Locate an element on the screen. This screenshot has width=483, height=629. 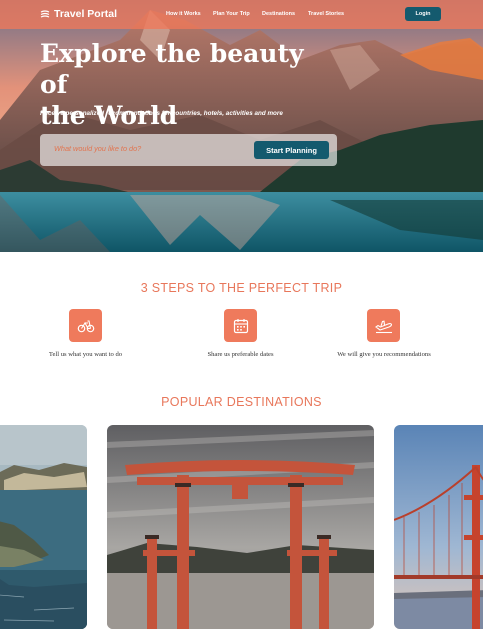
brand-name: Travel Portal is located at coordinates (86, 14).